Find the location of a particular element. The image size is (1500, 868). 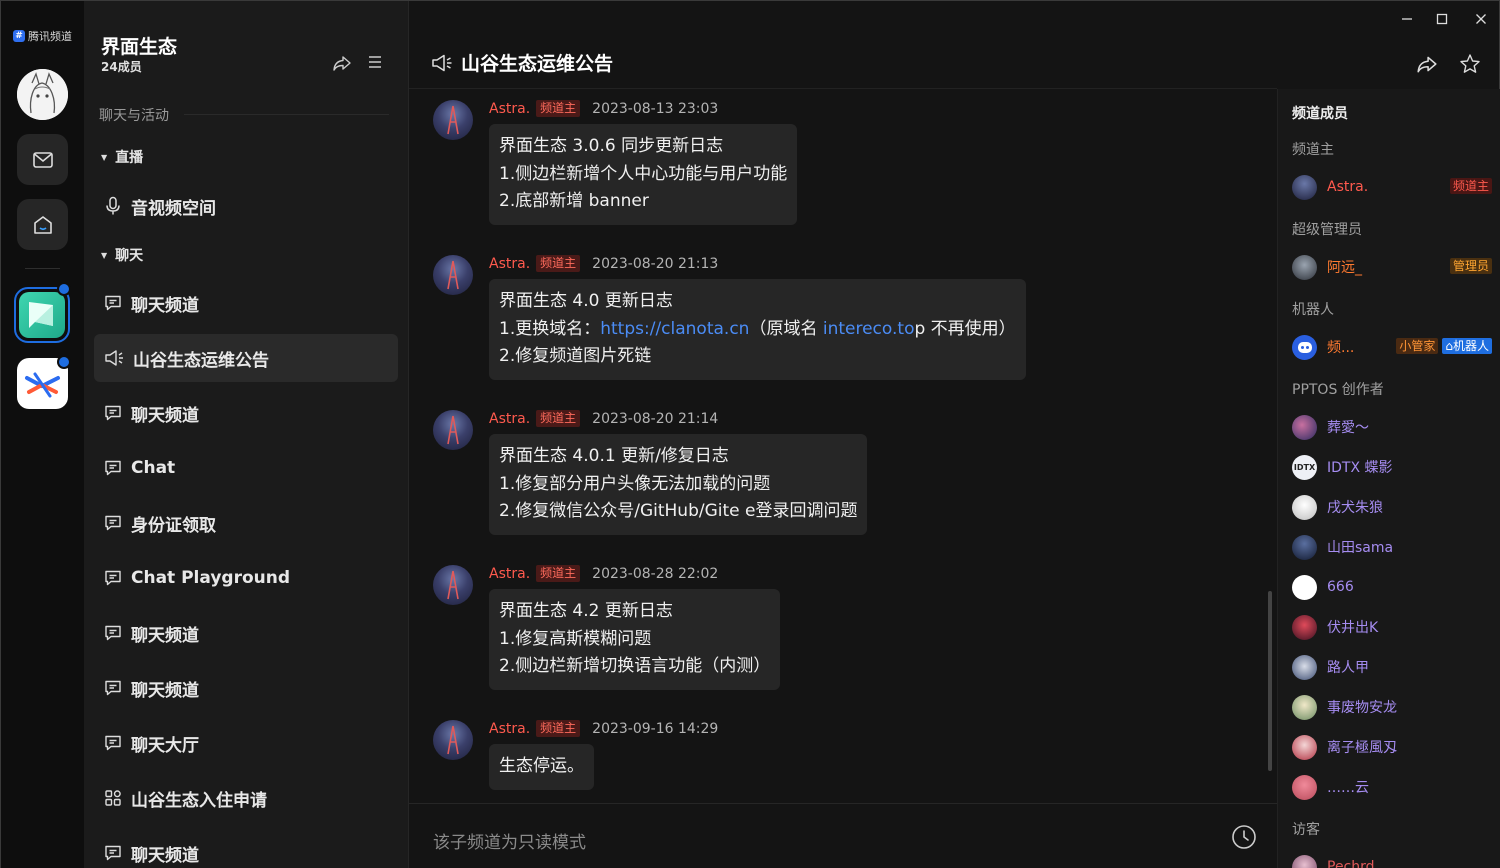

role-heading: 访客 is located at coordinates (1306, 830).